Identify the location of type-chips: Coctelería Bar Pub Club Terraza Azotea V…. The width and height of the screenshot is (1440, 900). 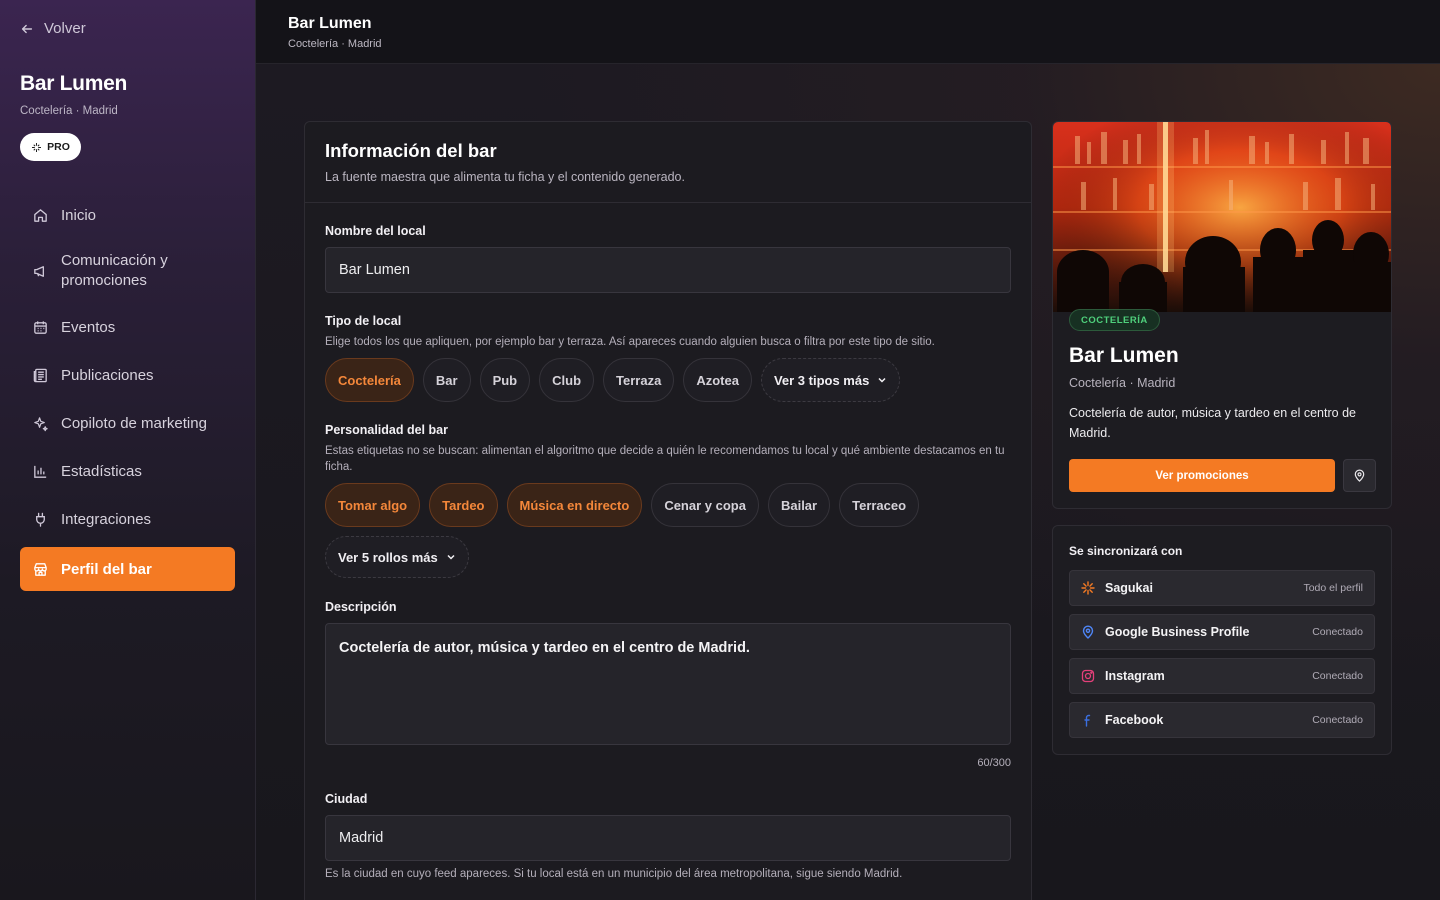
(613, 380).